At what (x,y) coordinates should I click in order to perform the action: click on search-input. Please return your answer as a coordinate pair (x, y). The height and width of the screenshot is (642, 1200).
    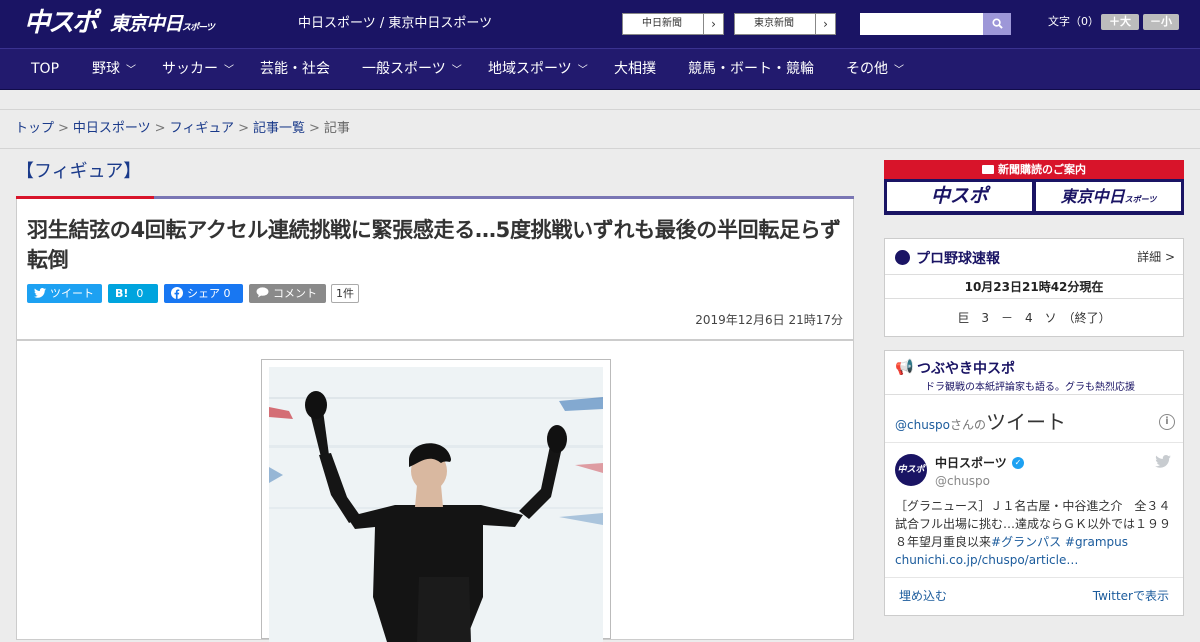
    Looking at the image, I should click on (921, 24).